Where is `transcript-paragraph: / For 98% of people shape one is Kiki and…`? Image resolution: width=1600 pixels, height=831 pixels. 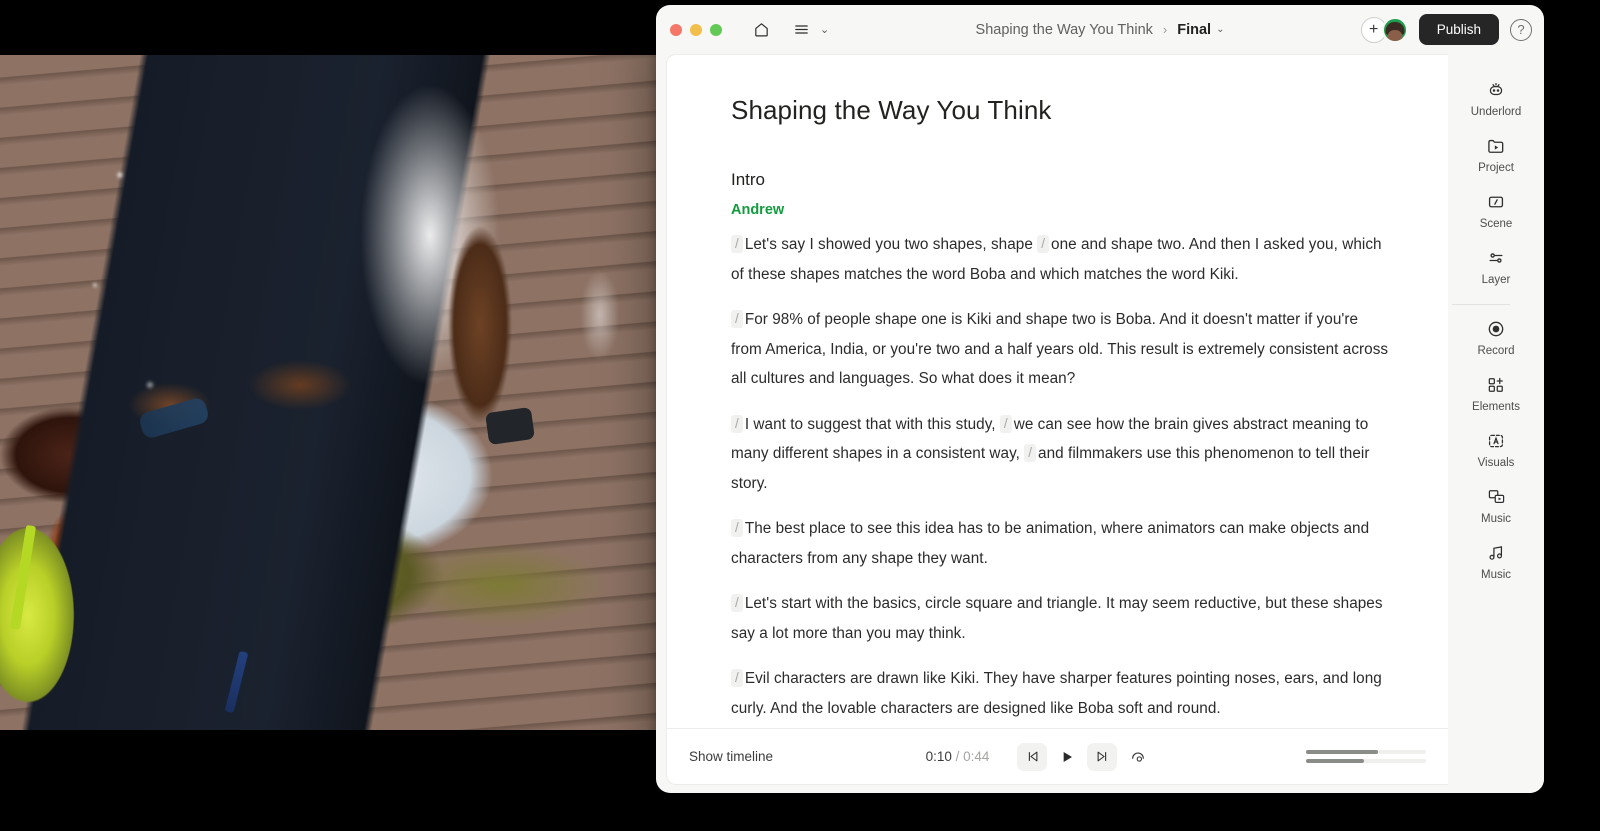 transcript-paragraph: / For 98% of people shape one is Kiki and… is located at coordinates (1060, 349).